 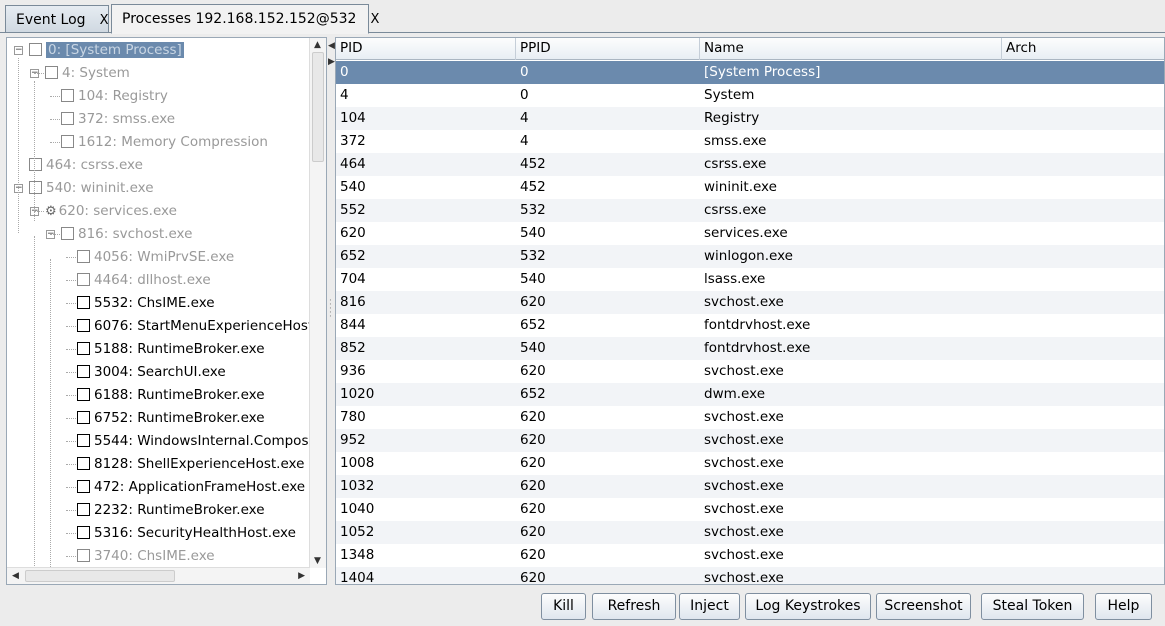 I want to click on tree-item: 2232: RuntimeBroker.exe, so click(x=171, y=510).